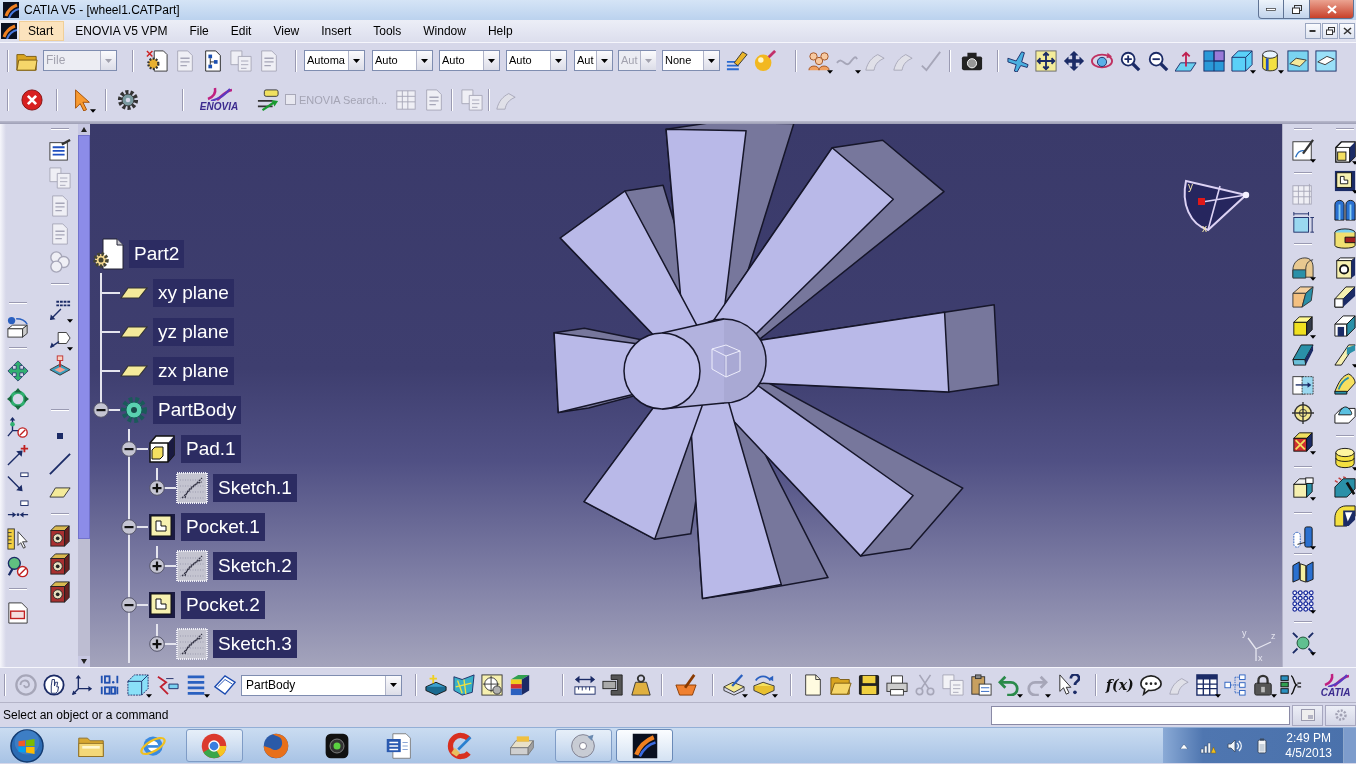 This screenshot has width=1356, height=764. What do you see at coordinates (1069, 685) in the screenshot?
I see `help-cursor-icon` at bounding box center [1069, 685].